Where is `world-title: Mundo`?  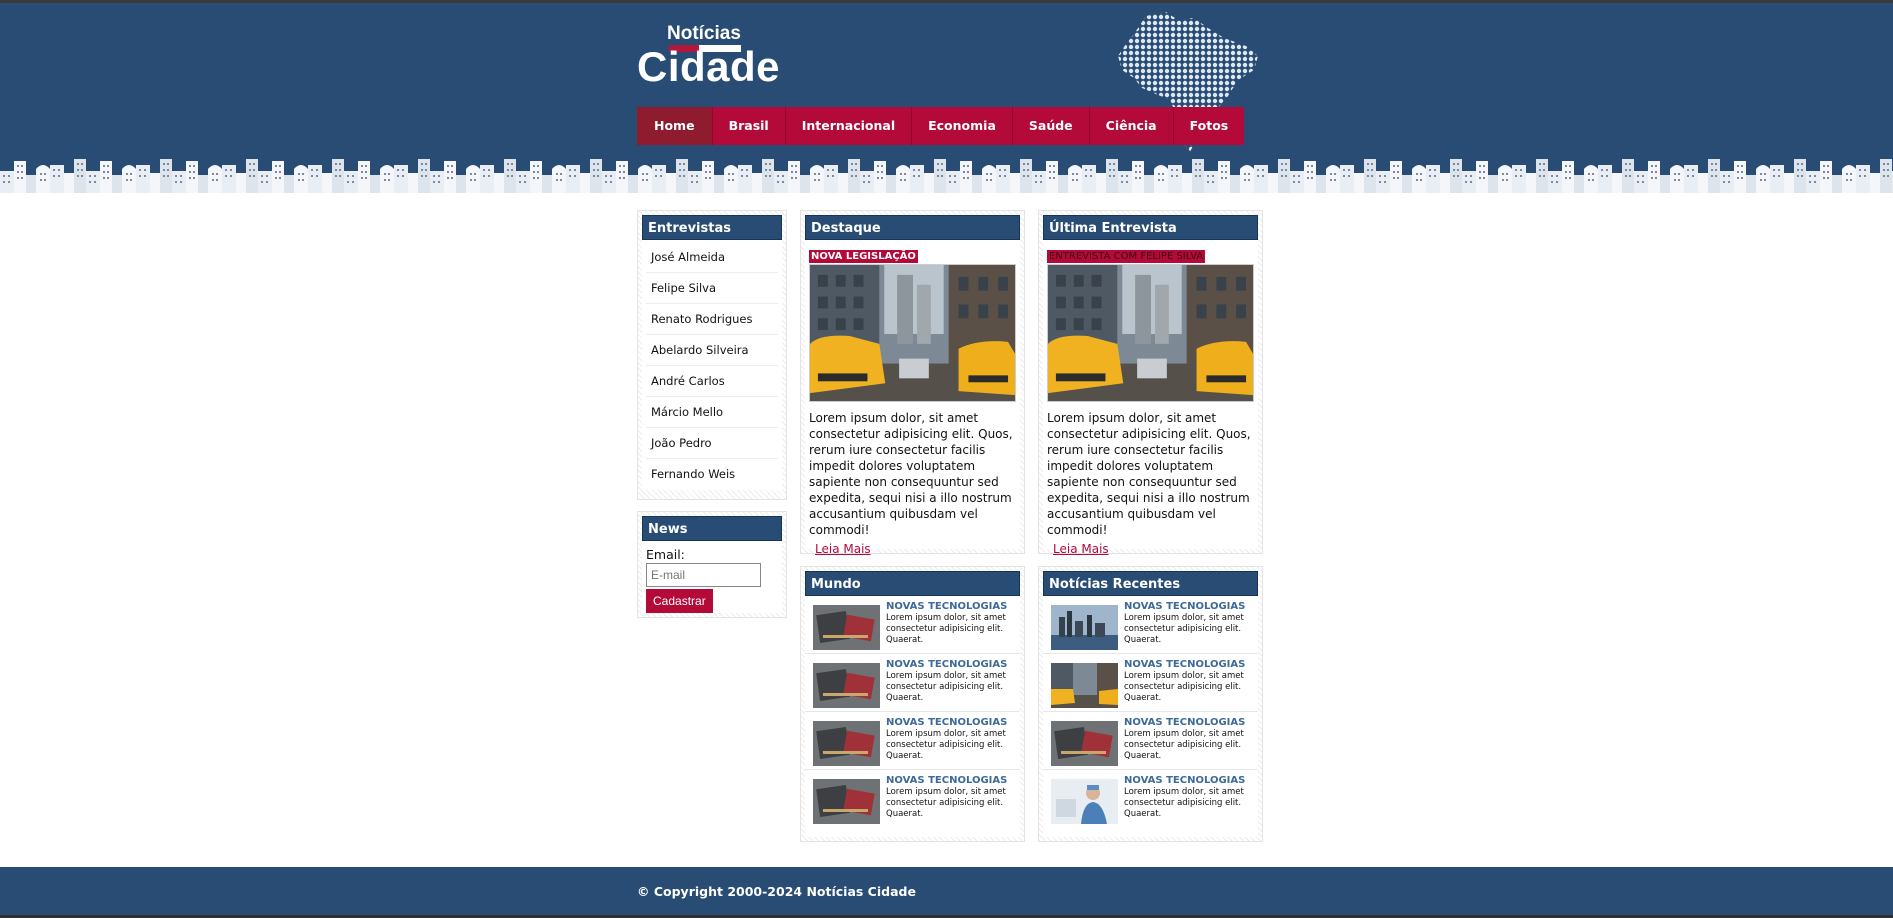 world-title: Mundo is located at coordinates (912, 583).